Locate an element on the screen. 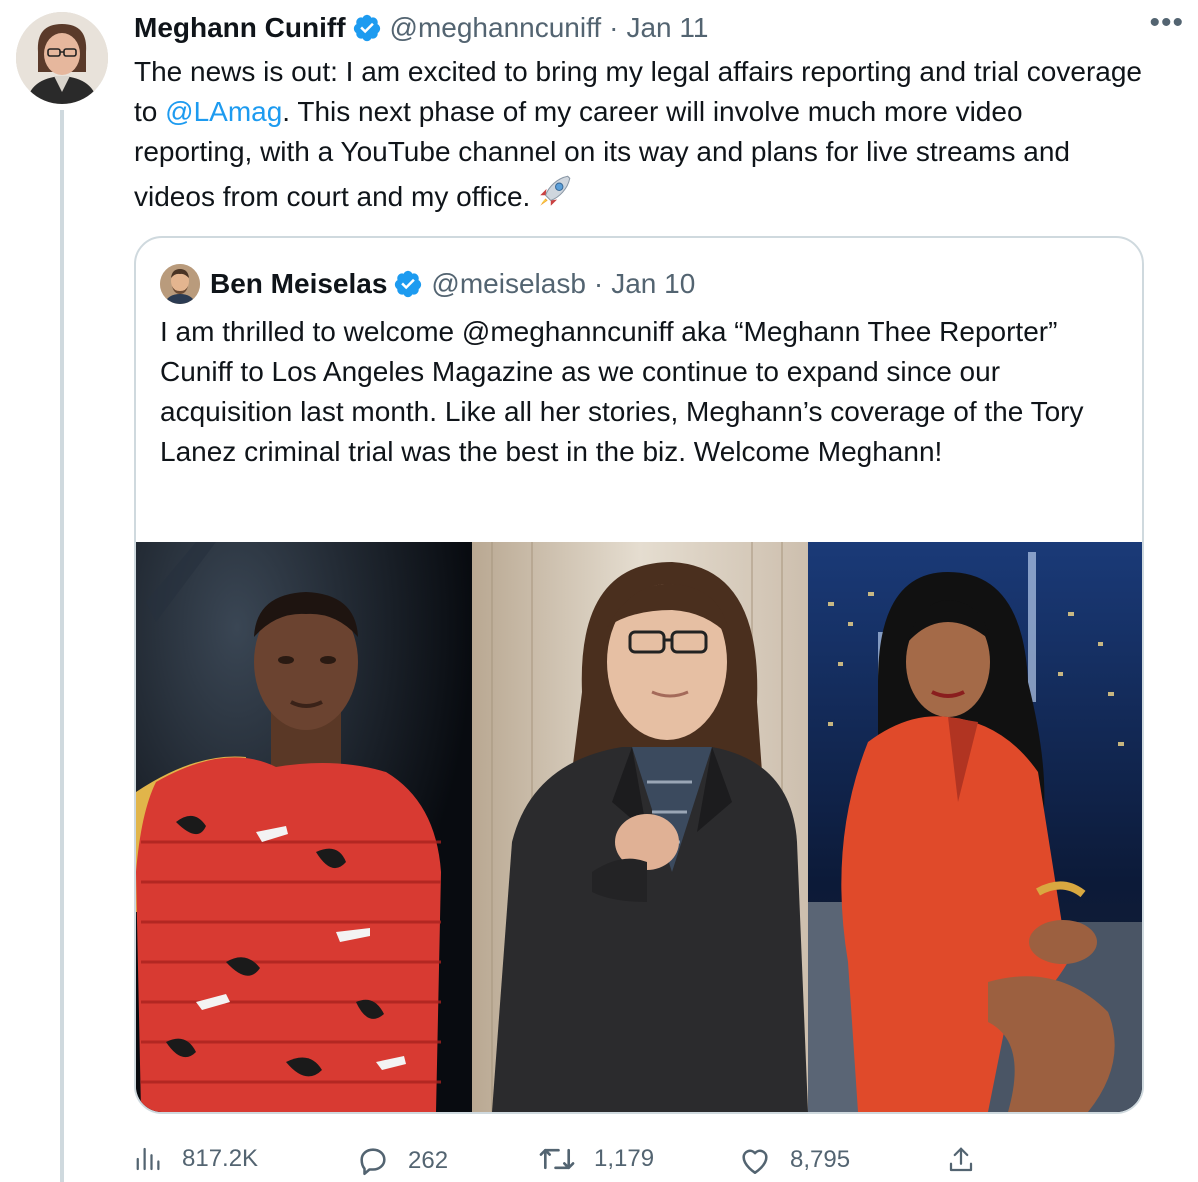 Image resolution: width=1198 pixels, height=1182 pixels. views-button: 817.2K is located at coordinates (196, 1159).